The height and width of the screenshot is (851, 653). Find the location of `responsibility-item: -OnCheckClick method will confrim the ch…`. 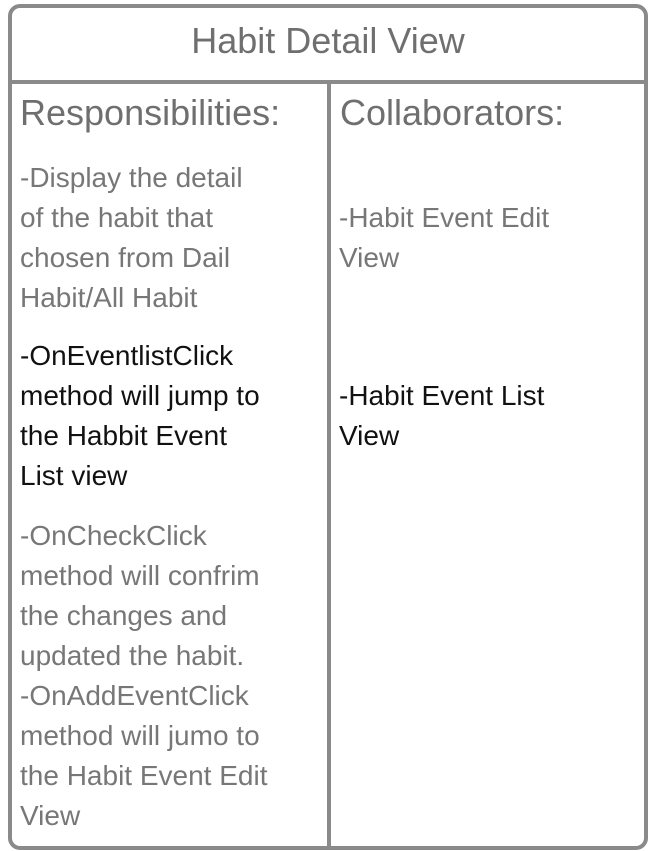

responsibility-item: -OnCheckClick method will confrim the ch… is located at coordinates (144, 675).